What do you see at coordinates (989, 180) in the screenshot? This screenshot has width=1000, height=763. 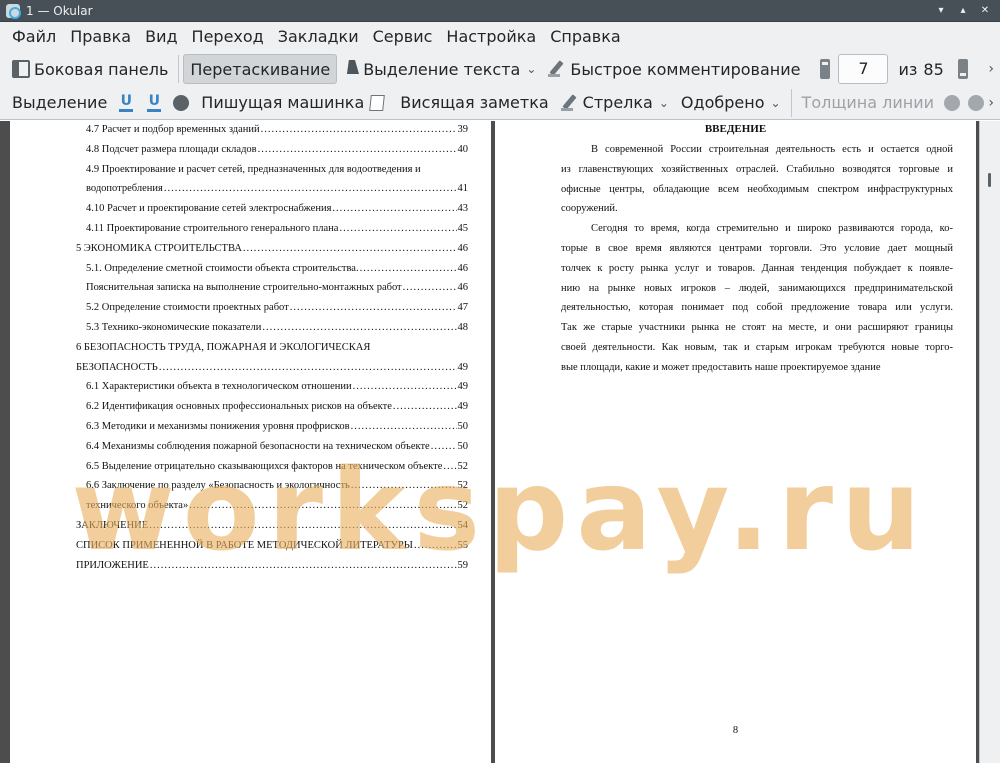 I see `scrollbar-thumb` at bounding box center [989, 180].